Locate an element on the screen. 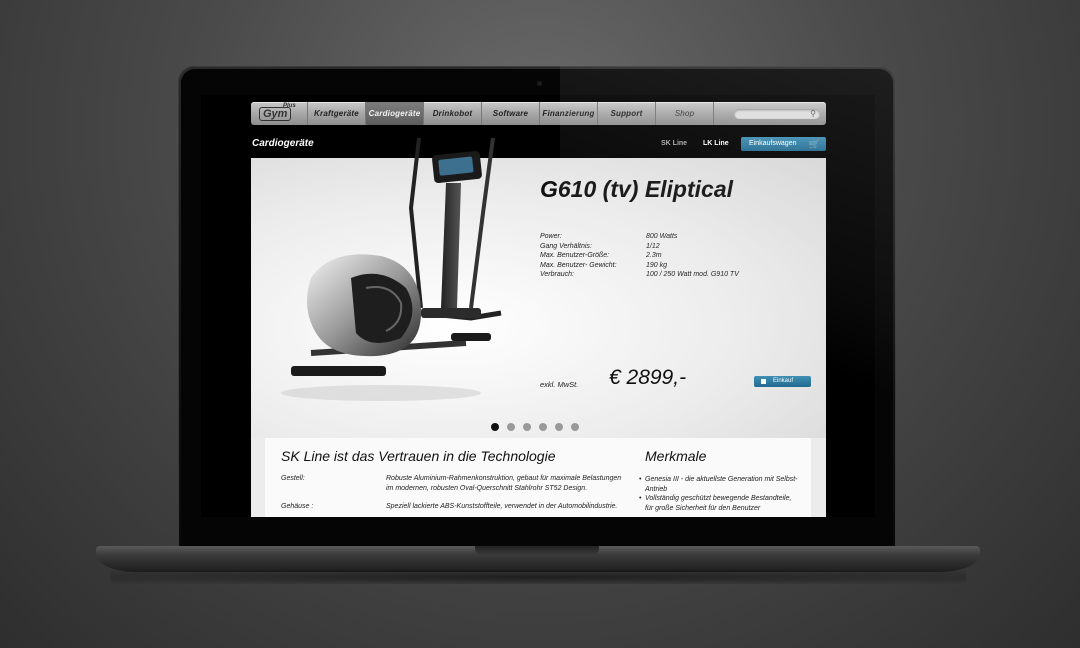 The height and width of the screenshot is (648, 1080). cart-button: Einkaufswagen 🛒 is located at coordinates (783, 144).